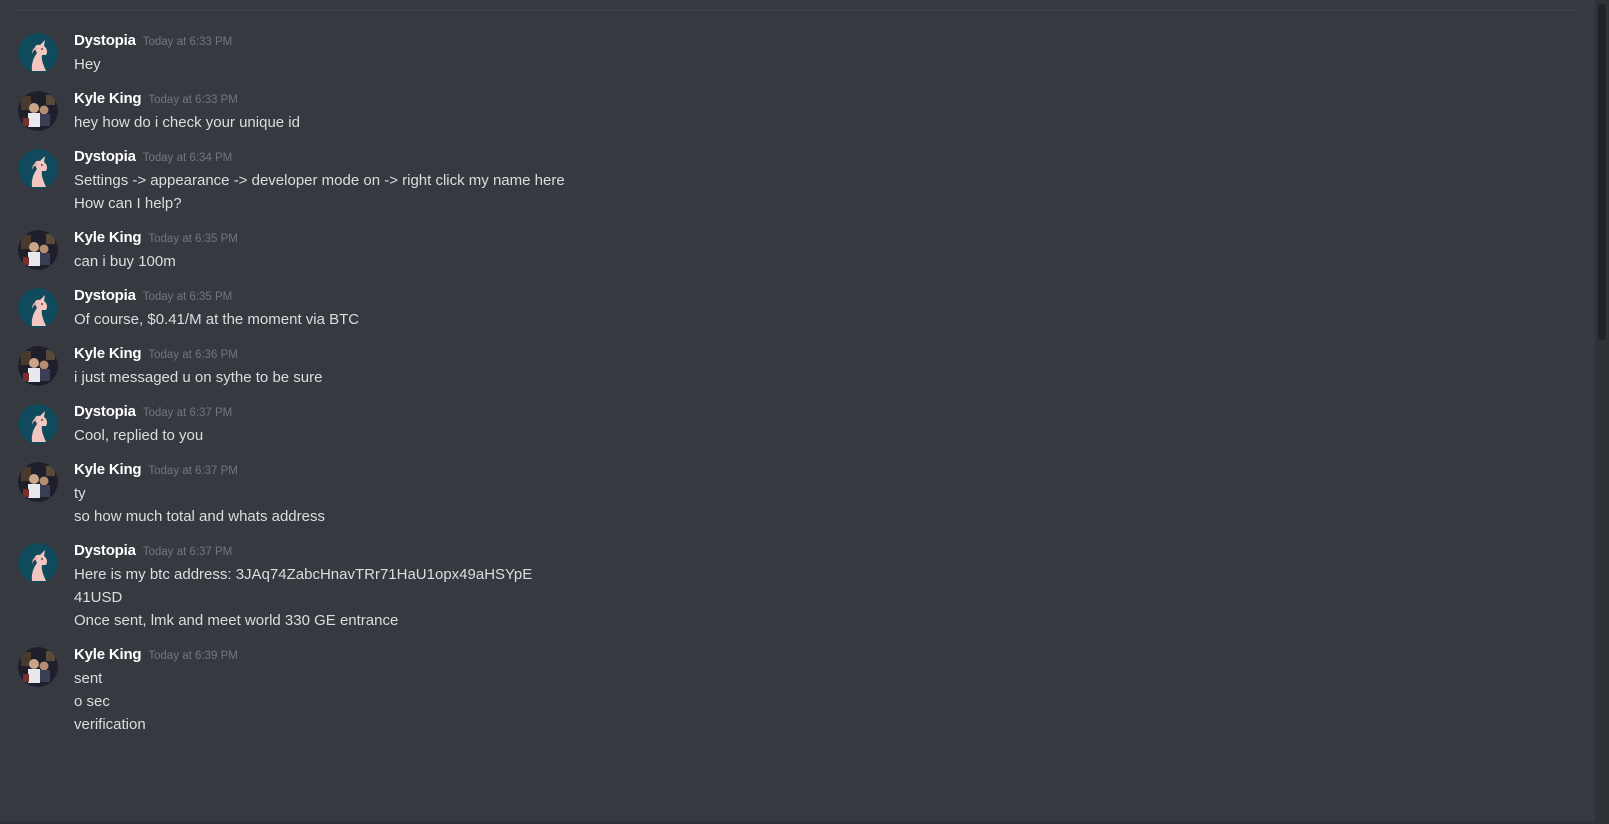 The width and height of the screenshot is (1609, 824). What do you see at coordinates (827, 41) in the screenshot?
I see `message-header: Dystopia Today at 6:33 PM` at bounding box center [827, 41].